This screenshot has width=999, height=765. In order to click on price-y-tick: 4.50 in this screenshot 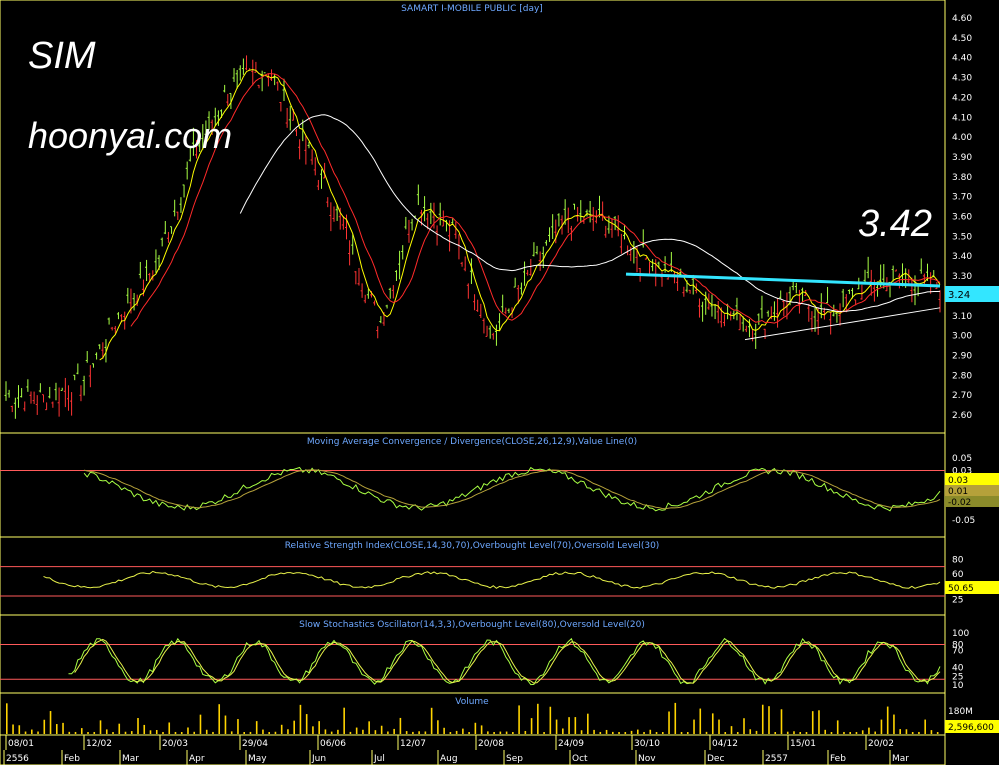, I will do `click(962, 39)`.